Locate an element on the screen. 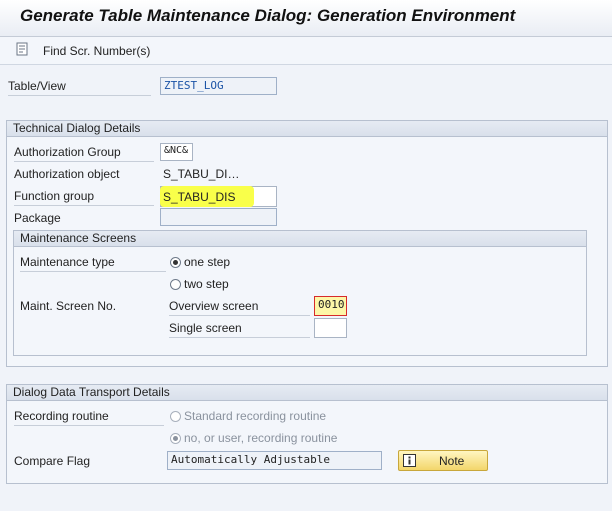  standard-recording-radio is located at coordinates (175, 416).